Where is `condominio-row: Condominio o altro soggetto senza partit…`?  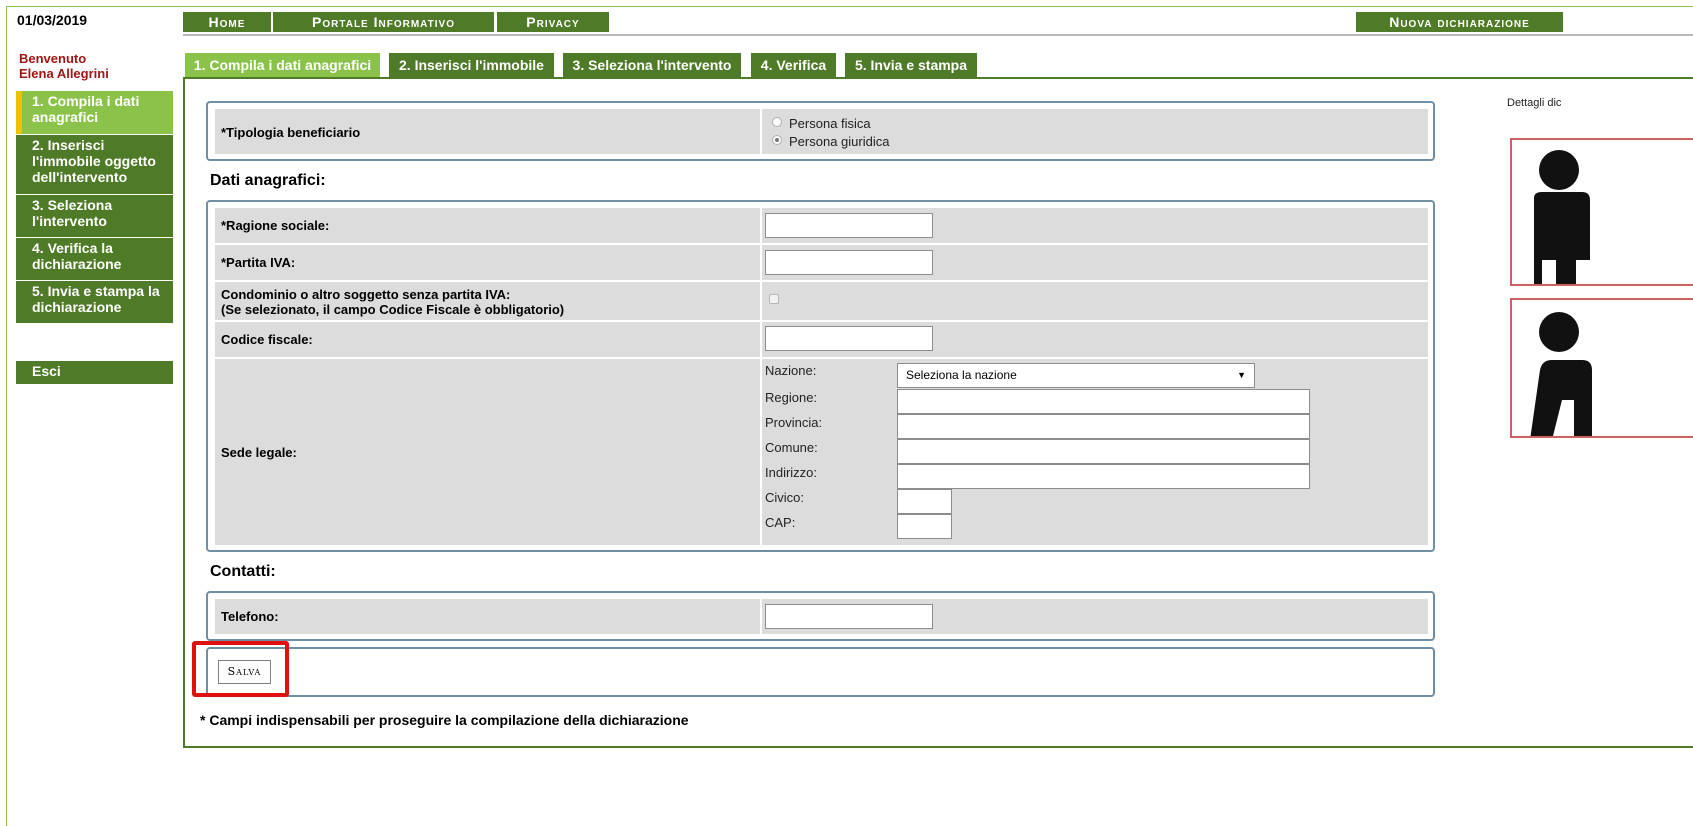 condominio-row: Condominio o altro soggetto senza partit… is located at coordinates (821, 301).